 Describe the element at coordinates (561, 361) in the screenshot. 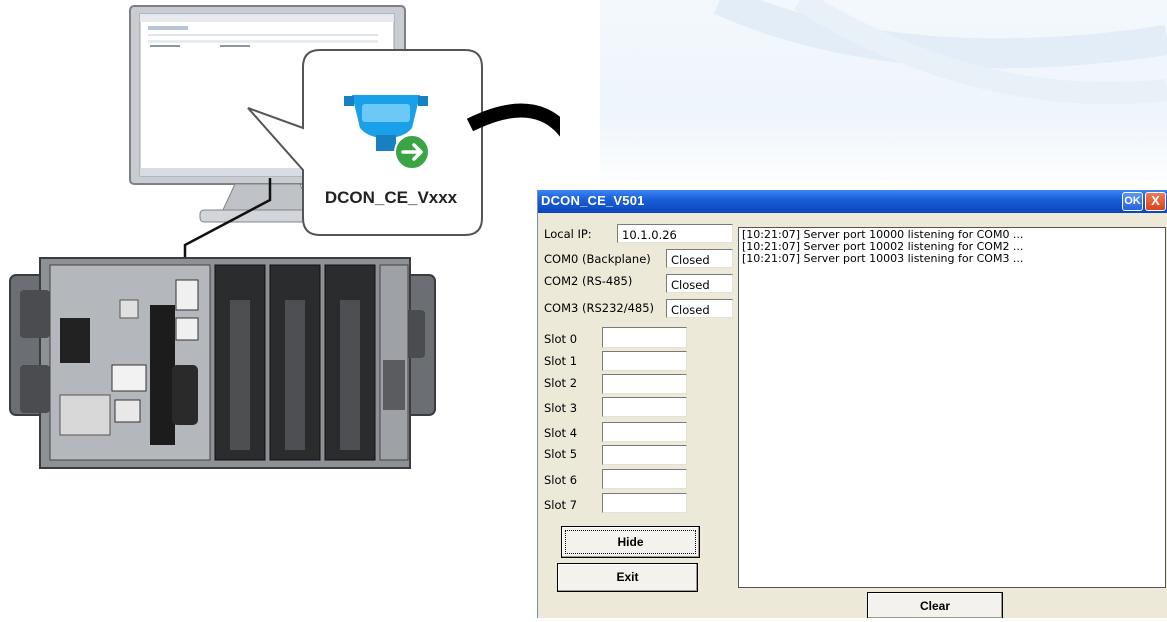

I see `slot-label: Slot 1` at that location.